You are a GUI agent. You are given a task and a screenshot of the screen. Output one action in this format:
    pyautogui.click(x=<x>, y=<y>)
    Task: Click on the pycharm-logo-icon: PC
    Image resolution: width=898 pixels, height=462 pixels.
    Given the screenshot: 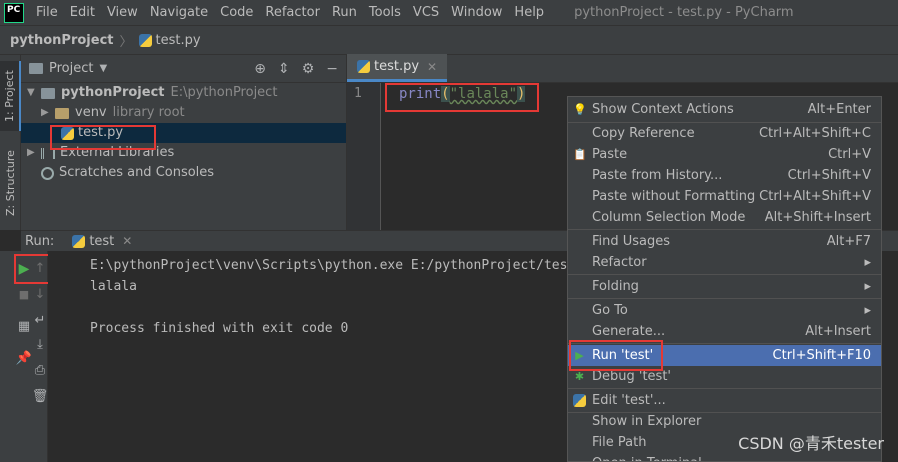 What is the action you would take?
    pyautogui.click(x=14, y=12)
    